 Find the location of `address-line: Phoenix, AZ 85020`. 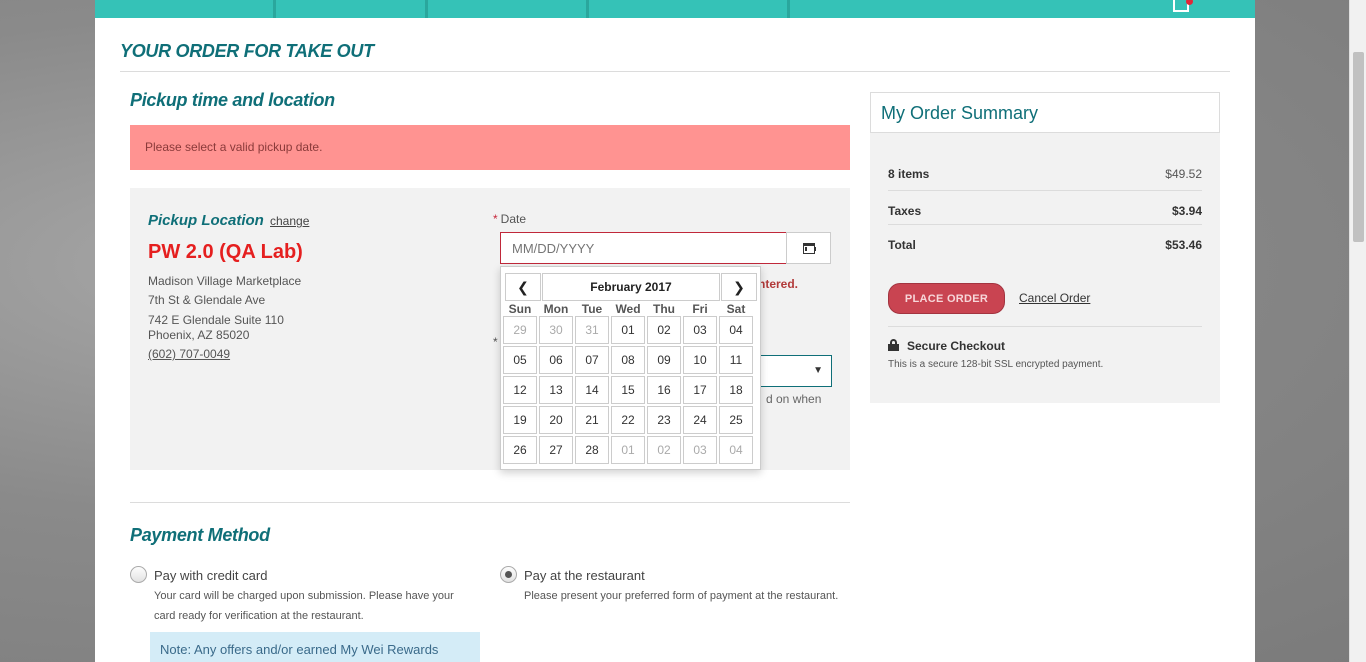

address-line: Phoenix, AZ 85020 is located at coordinates (199, 335).